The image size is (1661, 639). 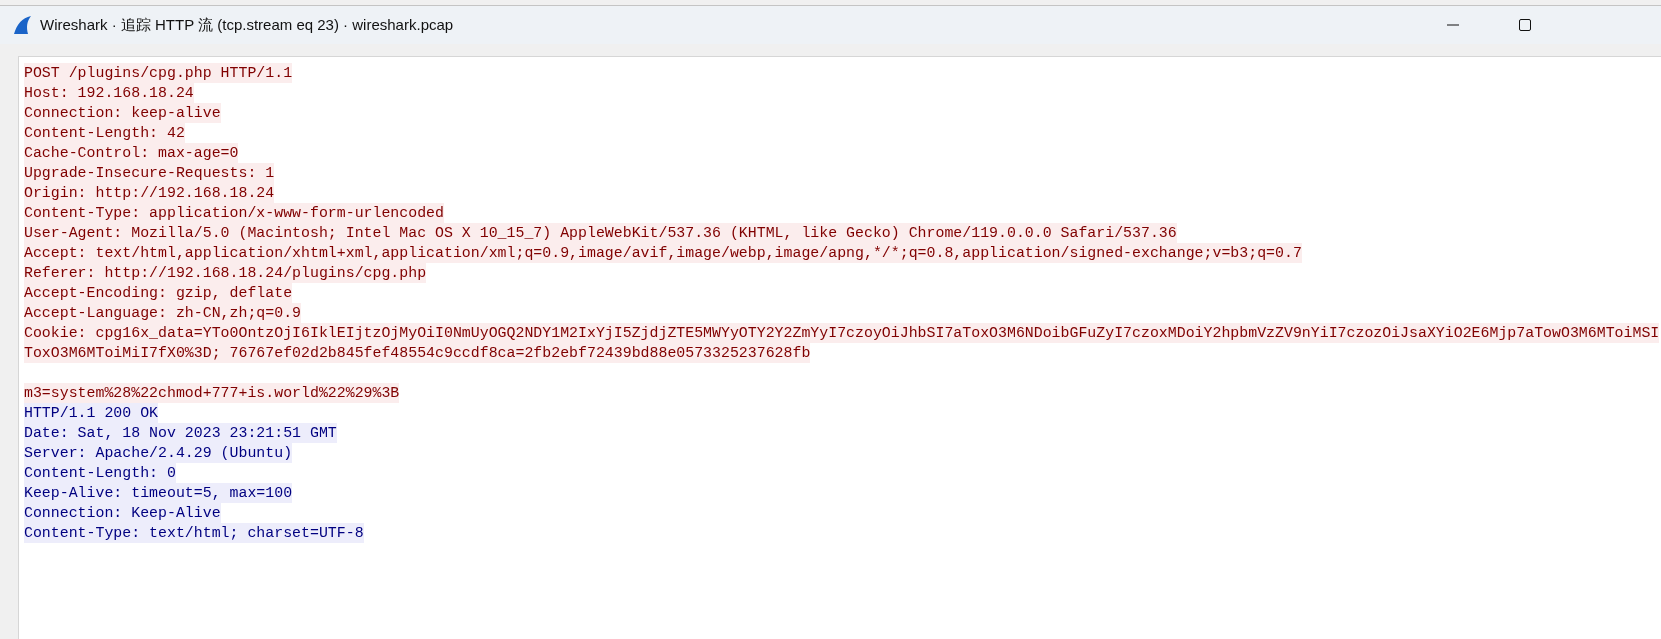 What do you see at coordinates (1525, 25) in the screenshot?
I see `maximize-icon` at bounding box center [1525, 25].